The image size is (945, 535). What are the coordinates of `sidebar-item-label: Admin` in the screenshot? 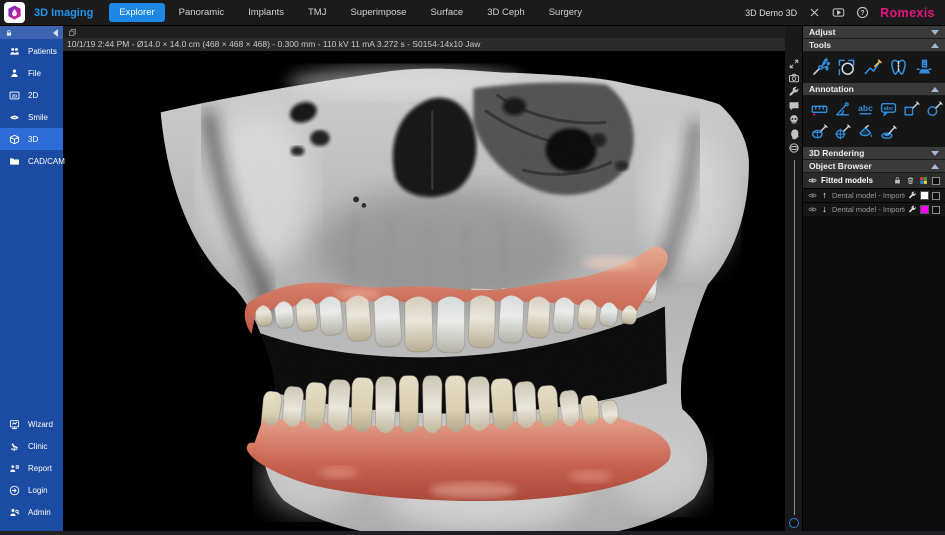 It's located at (39, 512).